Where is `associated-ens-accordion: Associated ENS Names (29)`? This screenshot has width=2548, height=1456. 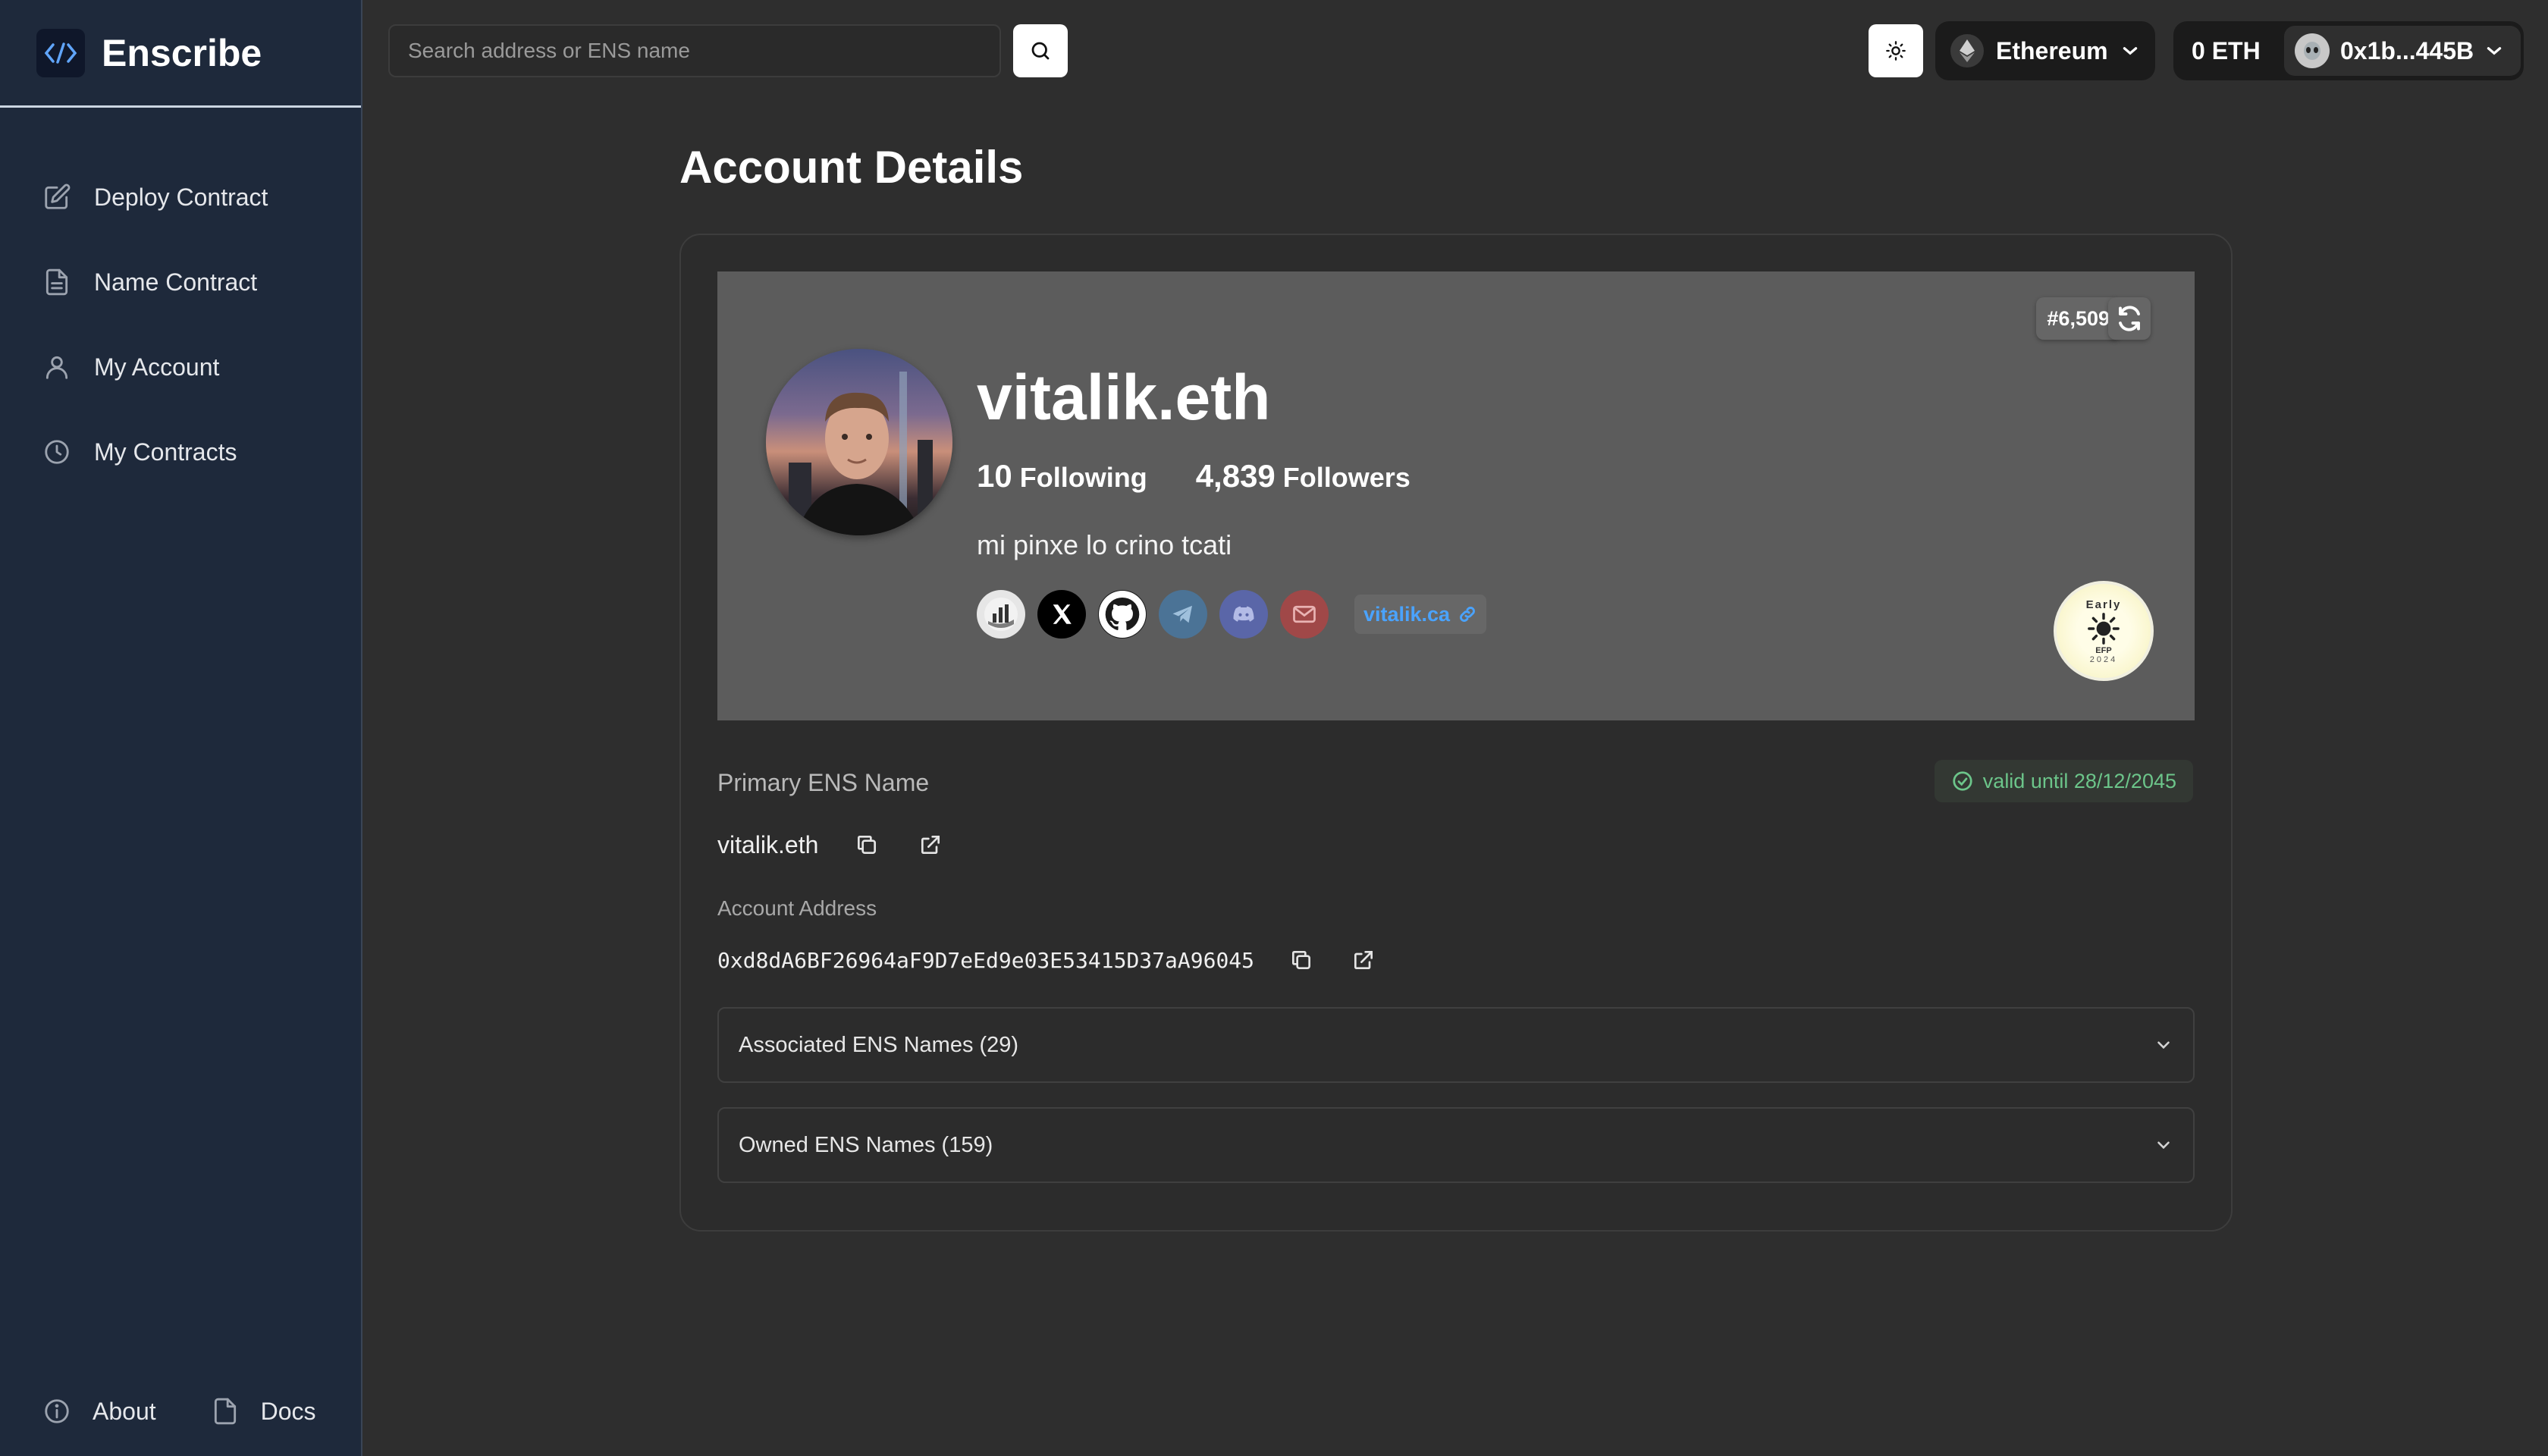 associated-ens-accordion: Associated ENS Names (29) is located at coordinates (1456, 1045).